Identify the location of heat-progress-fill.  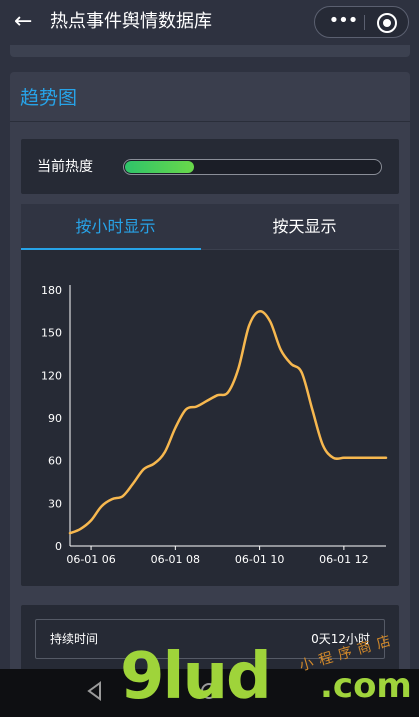
(159, 167).